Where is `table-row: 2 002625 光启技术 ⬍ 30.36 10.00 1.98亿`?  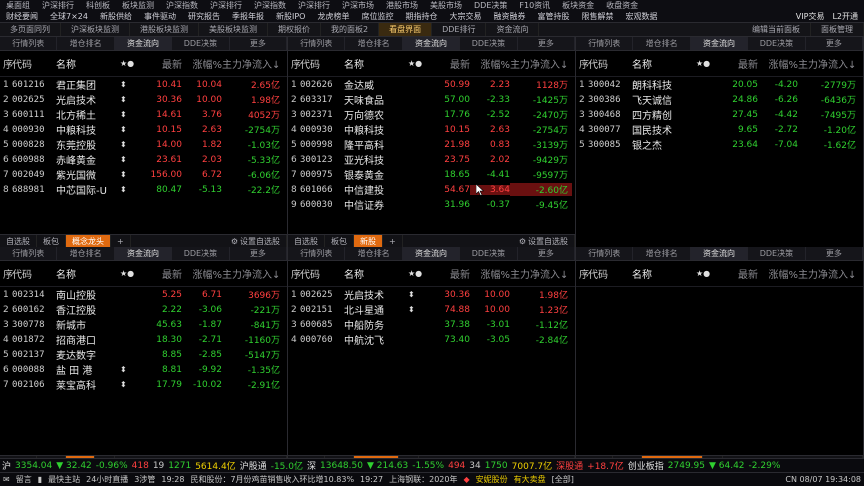
table-row: 2 002625 光启技术 ⬍ 30.36 10.00 1.98亿 is located at coordinates (143, 100).